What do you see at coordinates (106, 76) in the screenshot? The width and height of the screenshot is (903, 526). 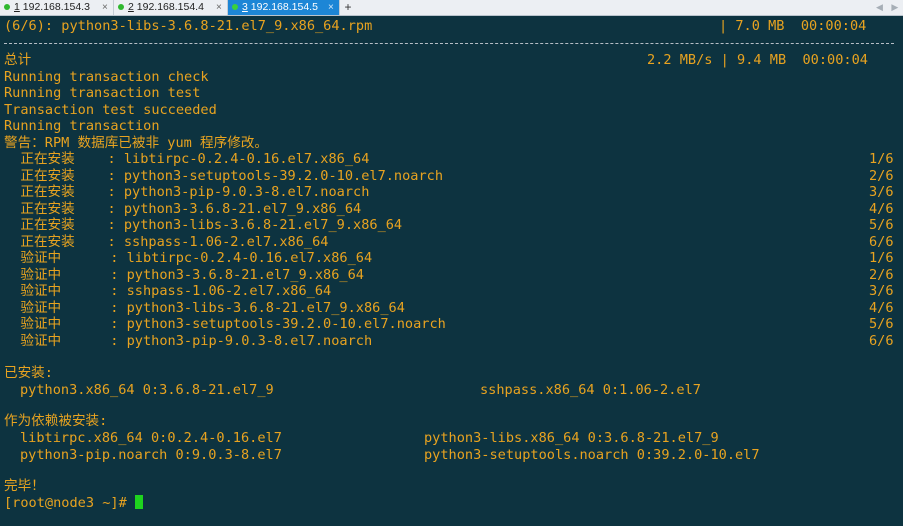 I see `status-line: Running transaction check` at bounding box center [106, 76].